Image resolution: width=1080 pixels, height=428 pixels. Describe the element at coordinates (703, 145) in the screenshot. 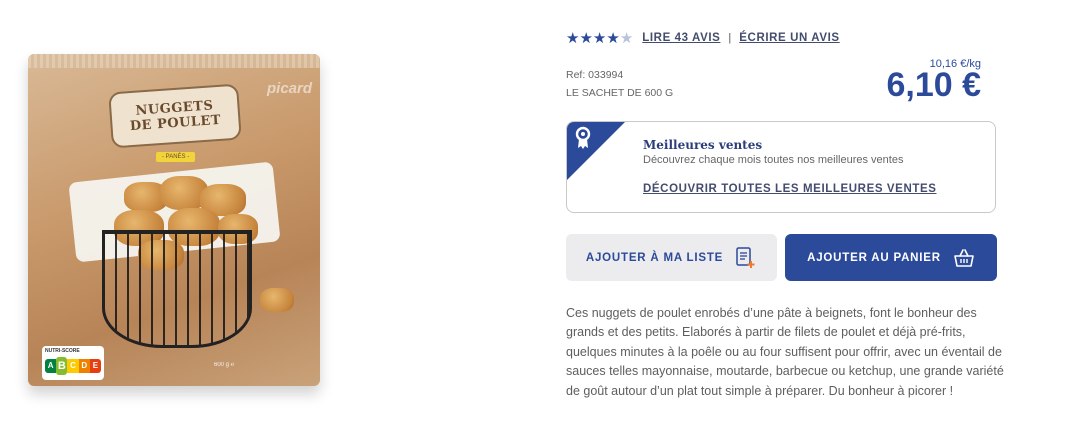

I see `best-sellers-title: Meilleures ventes` at that location.